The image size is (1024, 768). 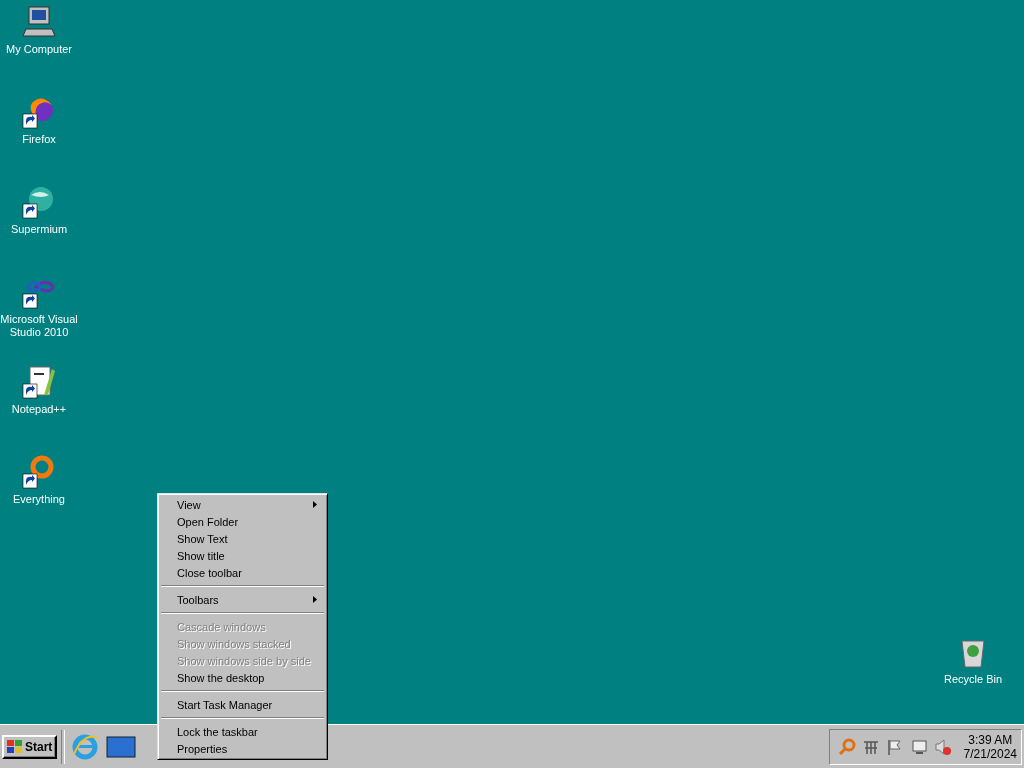 What do you see at coordinates (39, 472) in the screenshot?
I see `magnifier-icon` at bounding box center [39, 472].